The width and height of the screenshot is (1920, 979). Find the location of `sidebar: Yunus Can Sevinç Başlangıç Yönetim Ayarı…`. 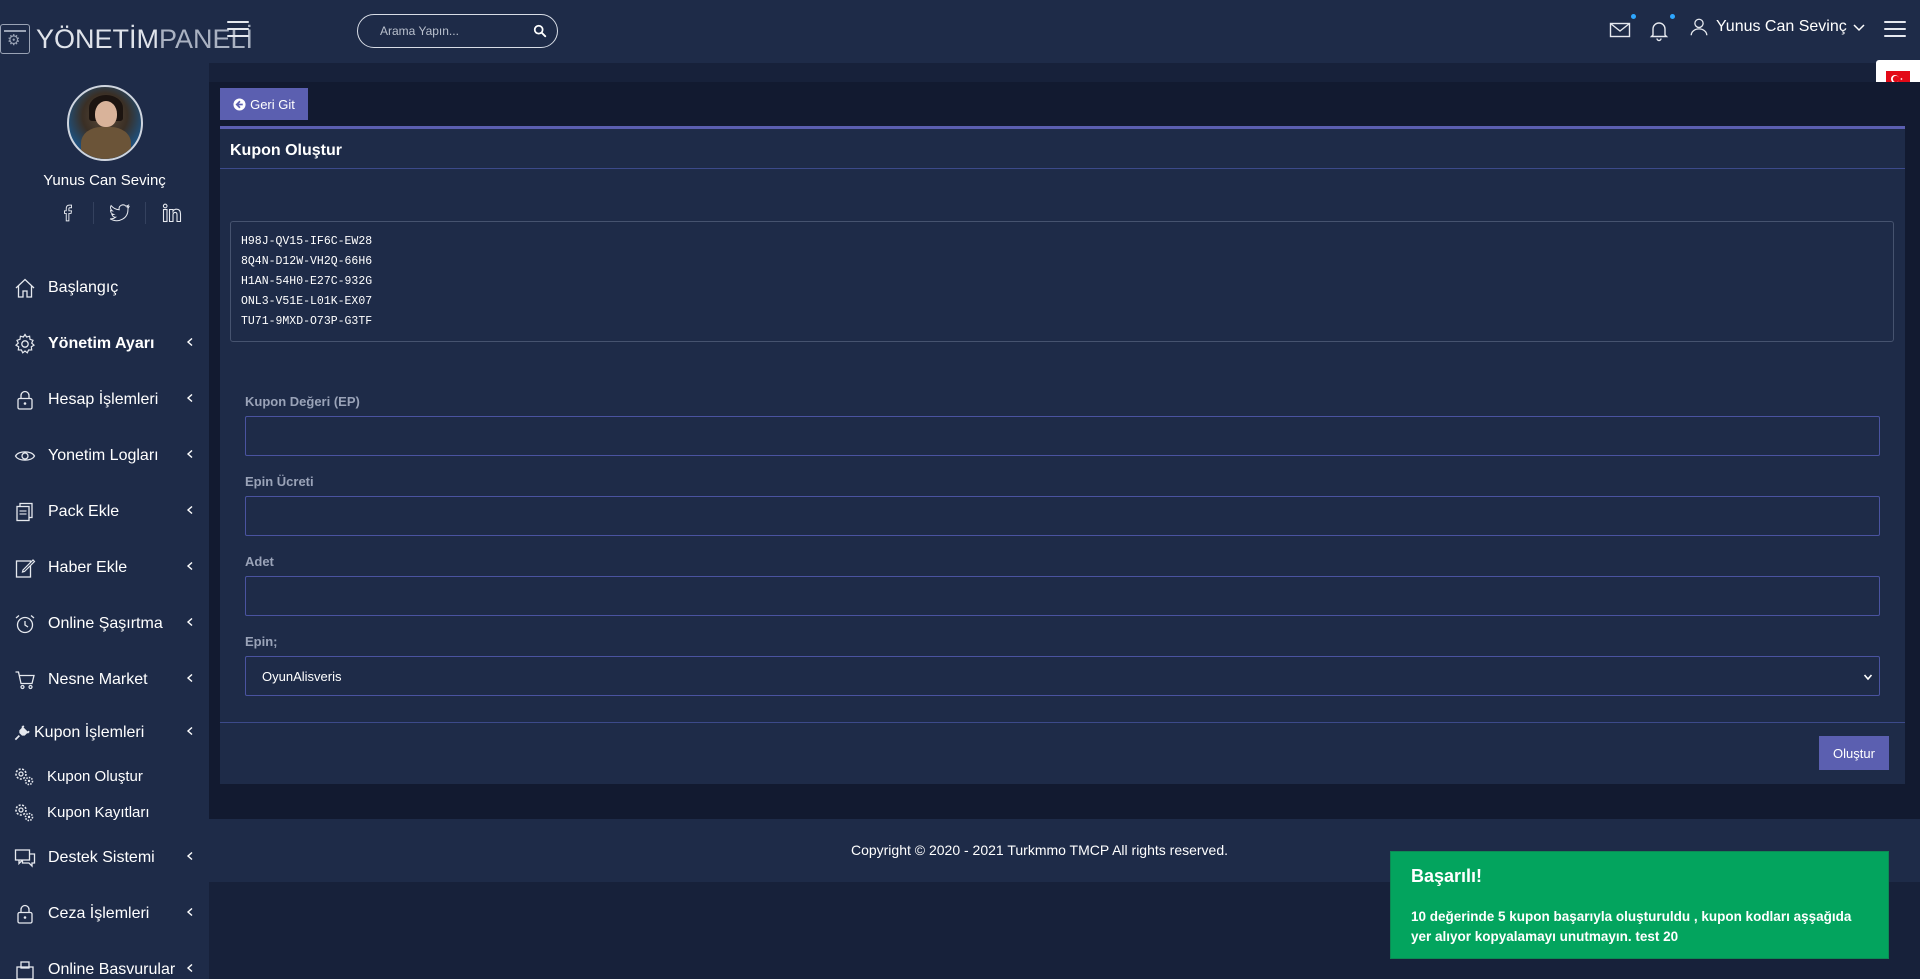

sidebar: Yunus Can Sevinç Başlangıç Yönetim Ayarı… is located at coordinates (104, 521).